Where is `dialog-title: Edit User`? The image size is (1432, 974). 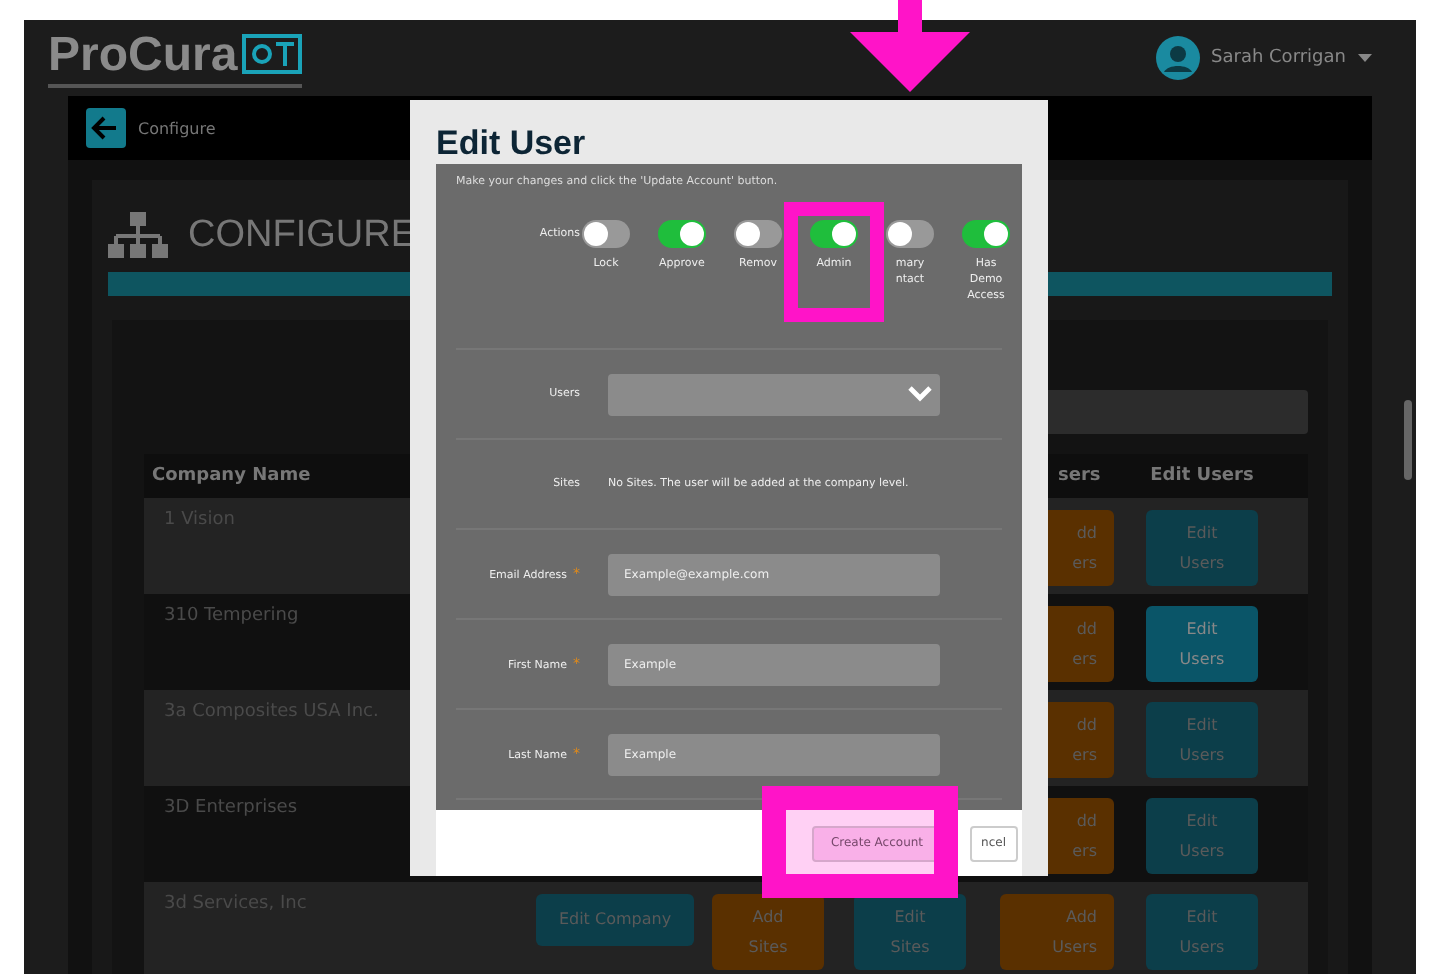
dialog-title: Edit User is located at coordinates (512, 144).